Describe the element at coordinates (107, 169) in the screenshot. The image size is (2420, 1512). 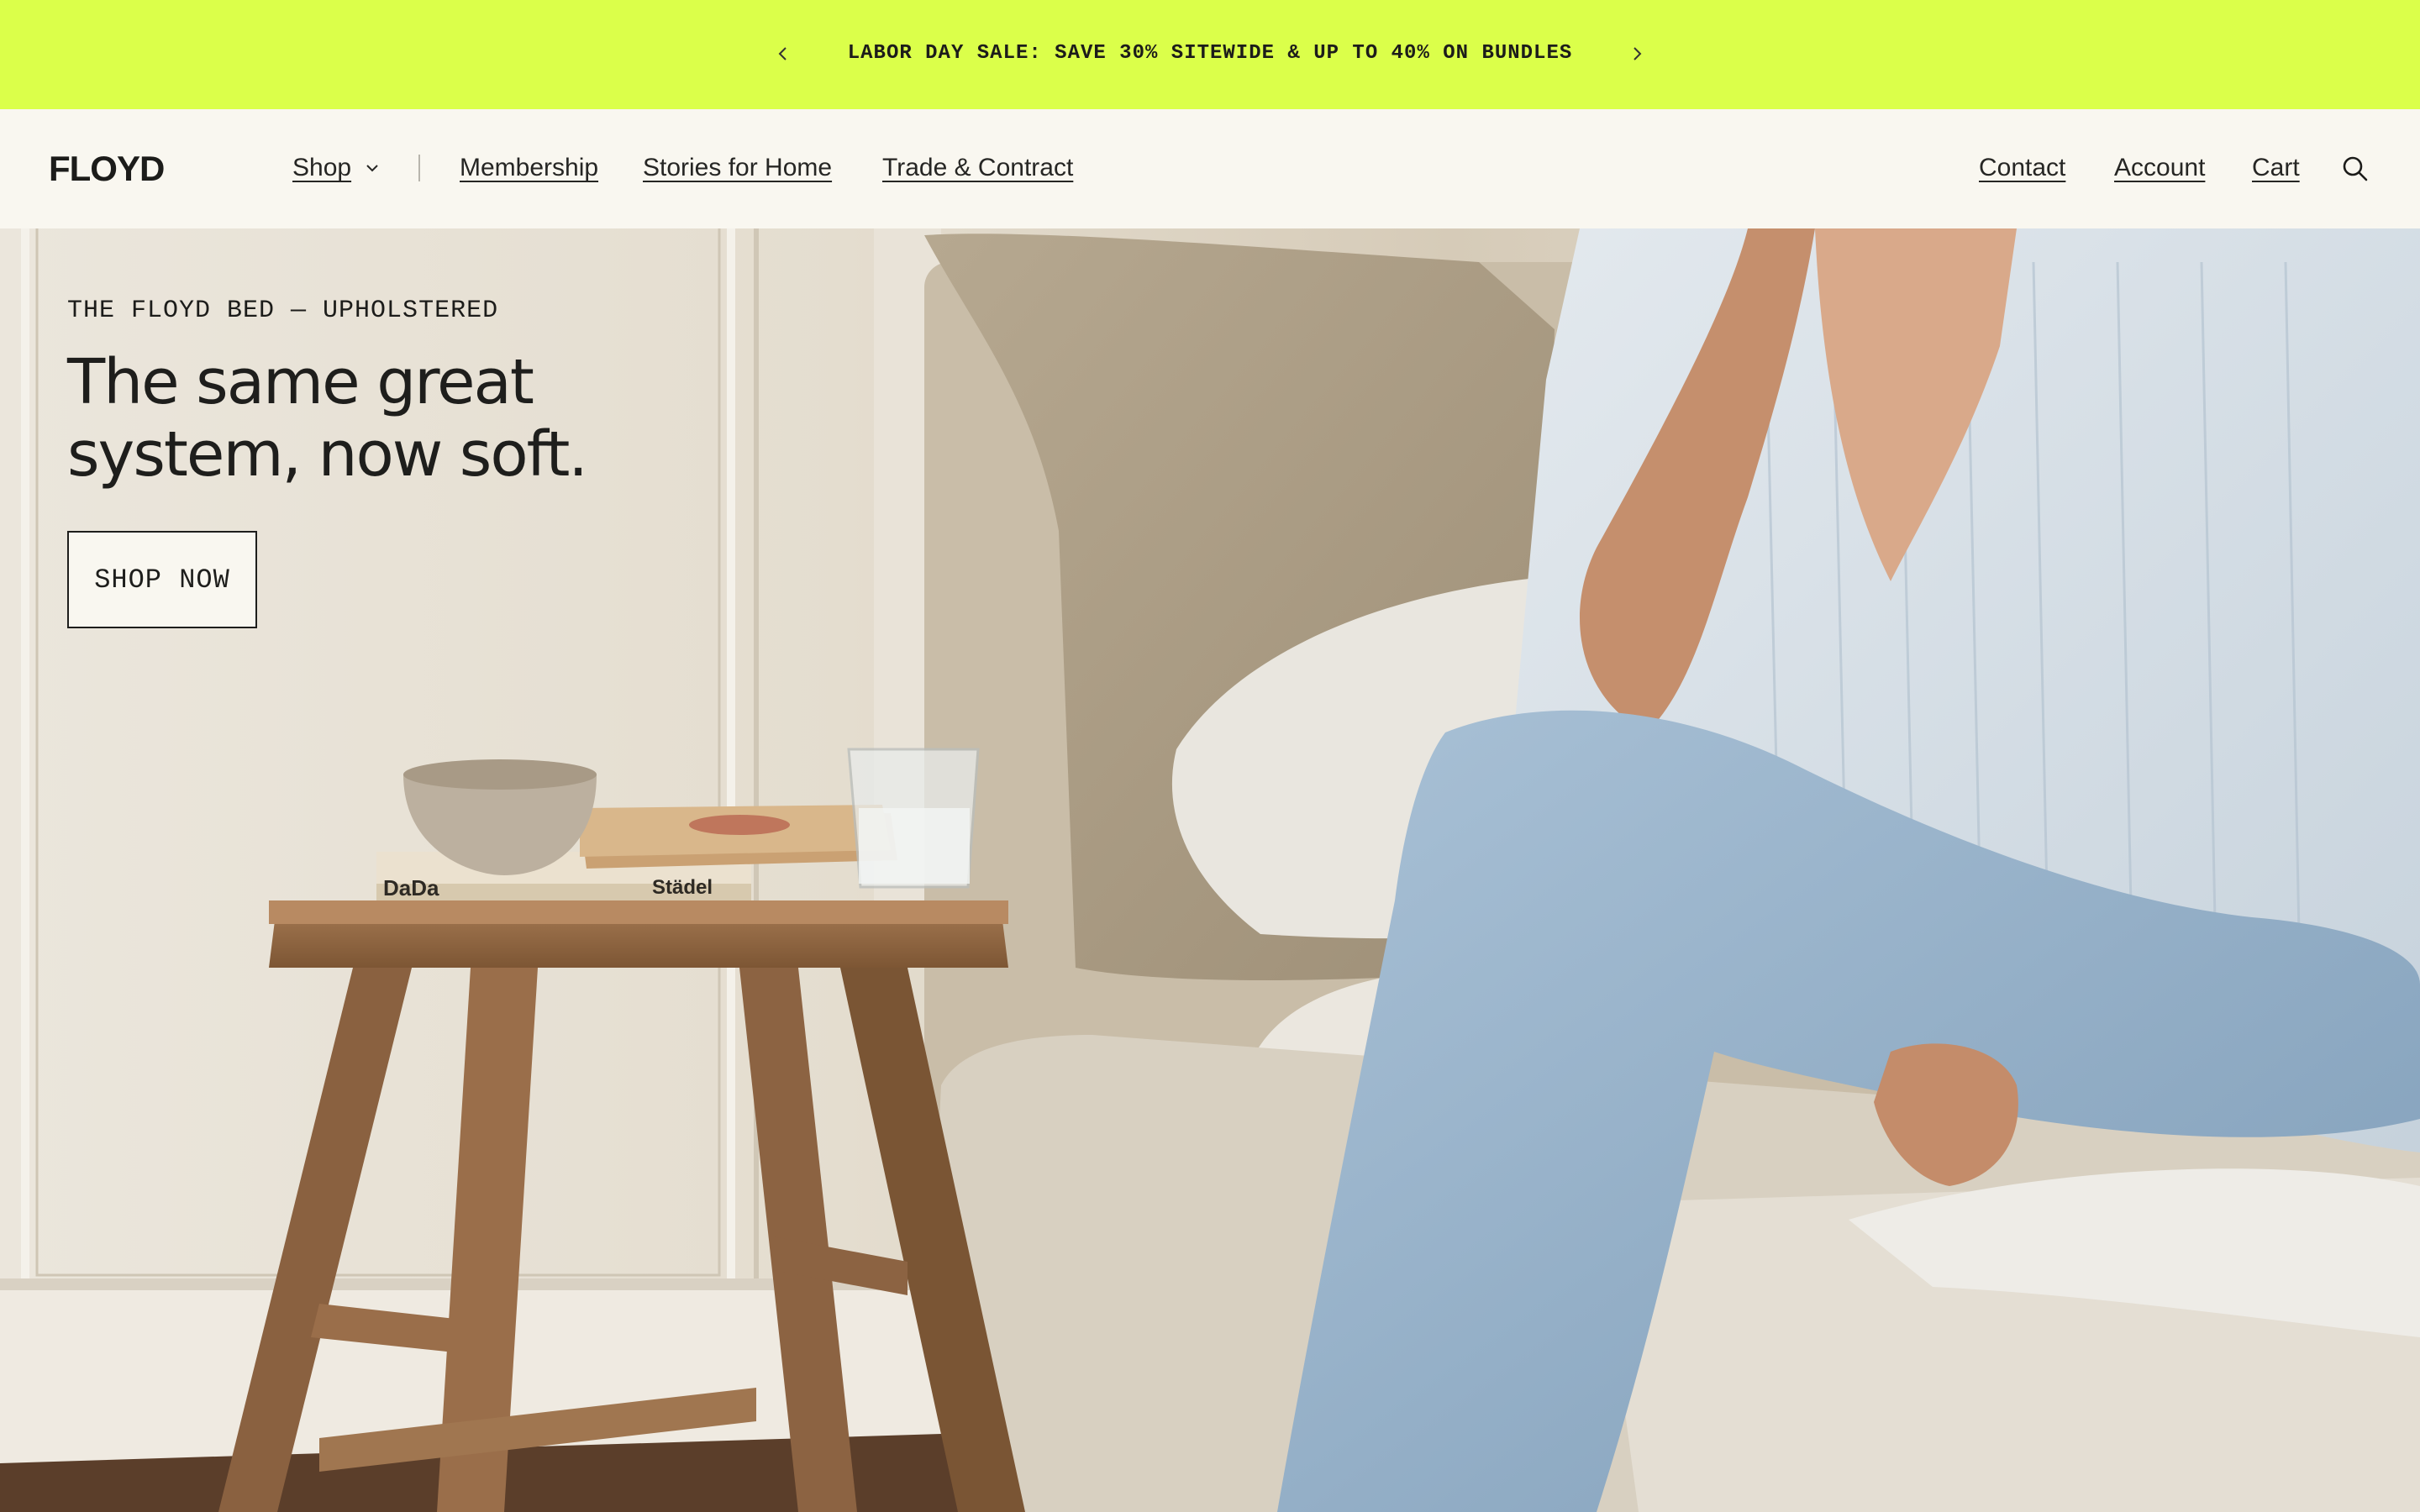
I see `logo: FLOYD` at that location.